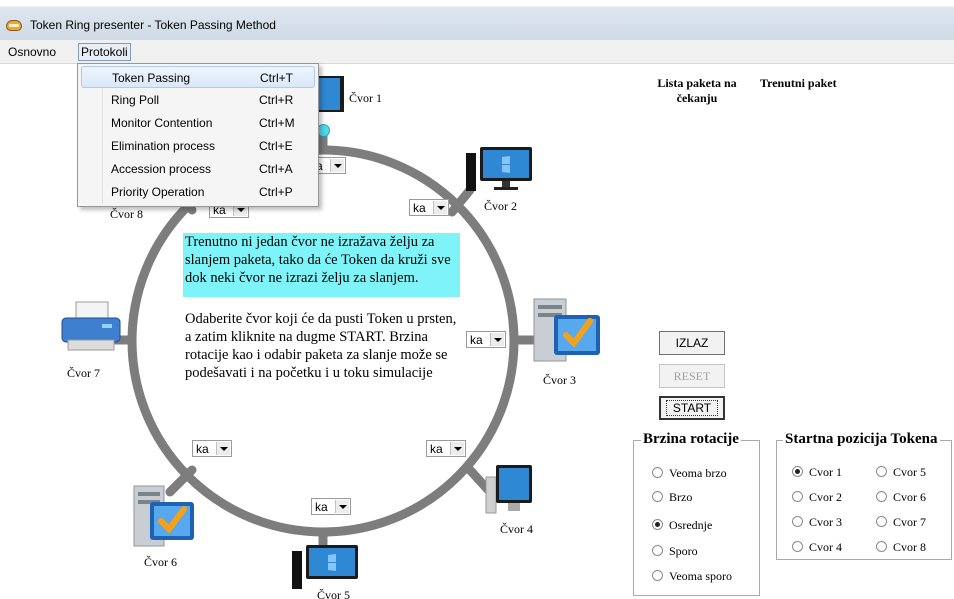  Describe the element at coordinates (198, 100) in the screenshot. I see `menu-item-ring-poll: Ring Poll Ctrl+R` at that location.